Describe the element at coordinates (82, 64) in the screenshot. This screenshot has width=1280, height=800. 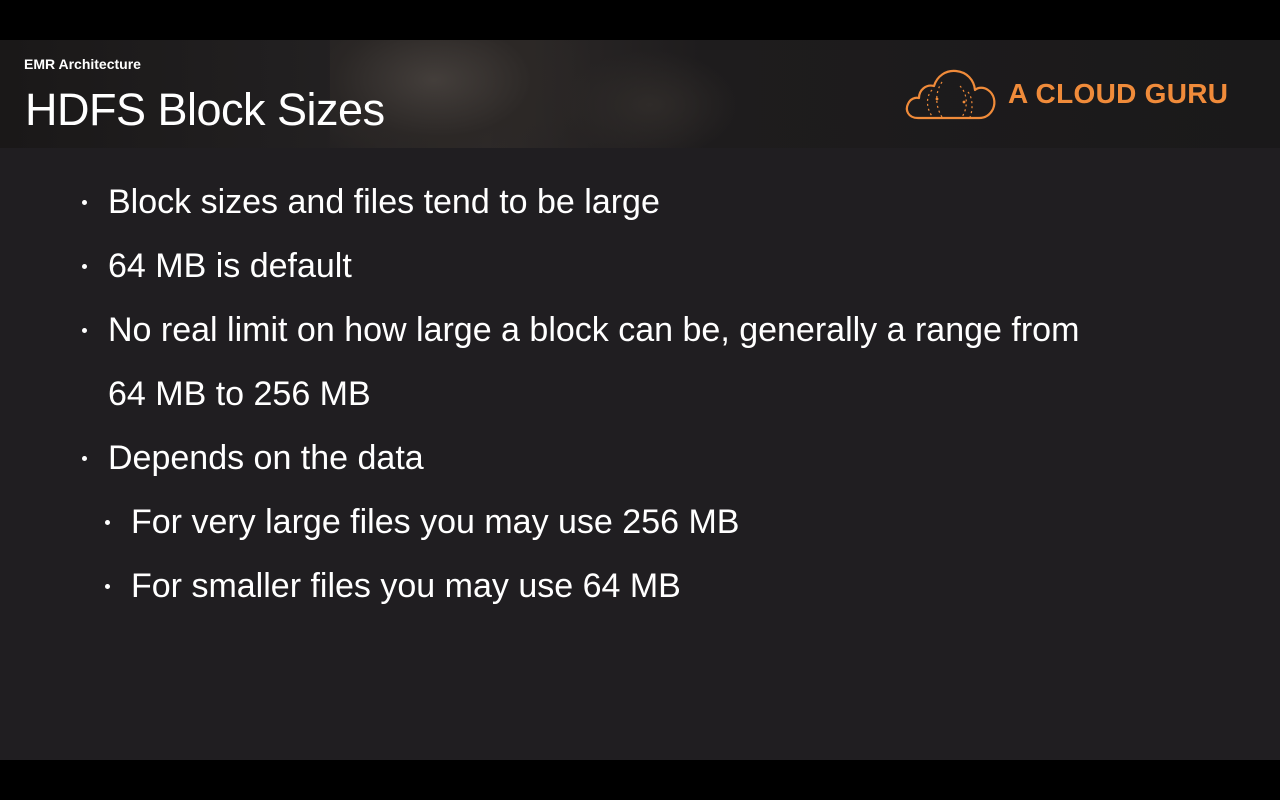
I see `section-label: EMR Architecture` at that location.